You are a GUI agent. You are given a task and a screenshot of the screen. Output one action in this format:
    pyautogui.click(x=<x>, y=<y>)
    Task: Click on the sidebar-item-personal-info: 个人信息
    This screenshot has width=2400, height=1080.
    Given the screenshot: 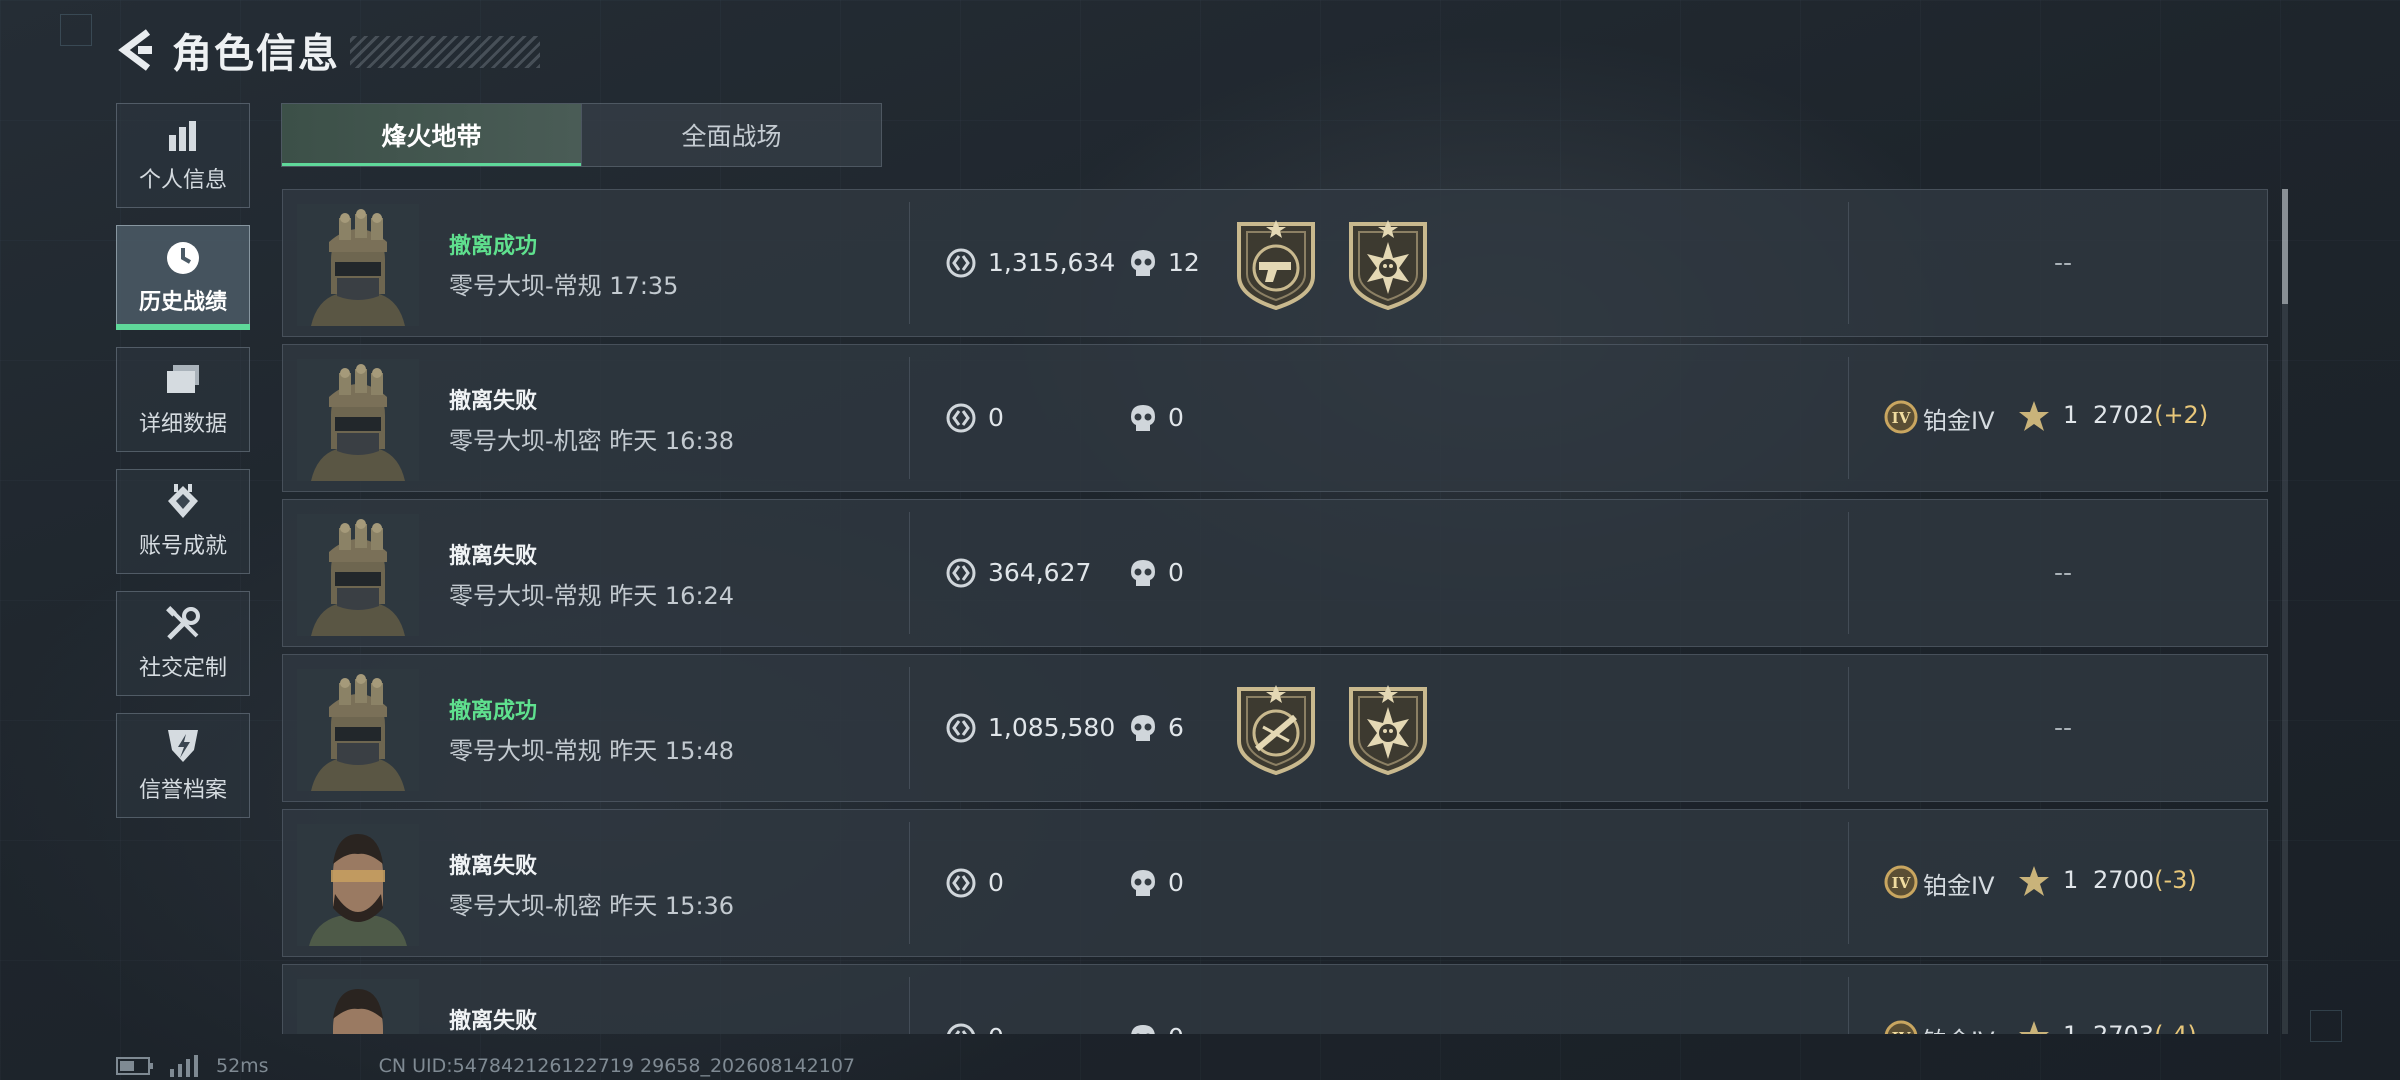 What is the action you would take?
    pyautogui.click(x=183, y=155)
    